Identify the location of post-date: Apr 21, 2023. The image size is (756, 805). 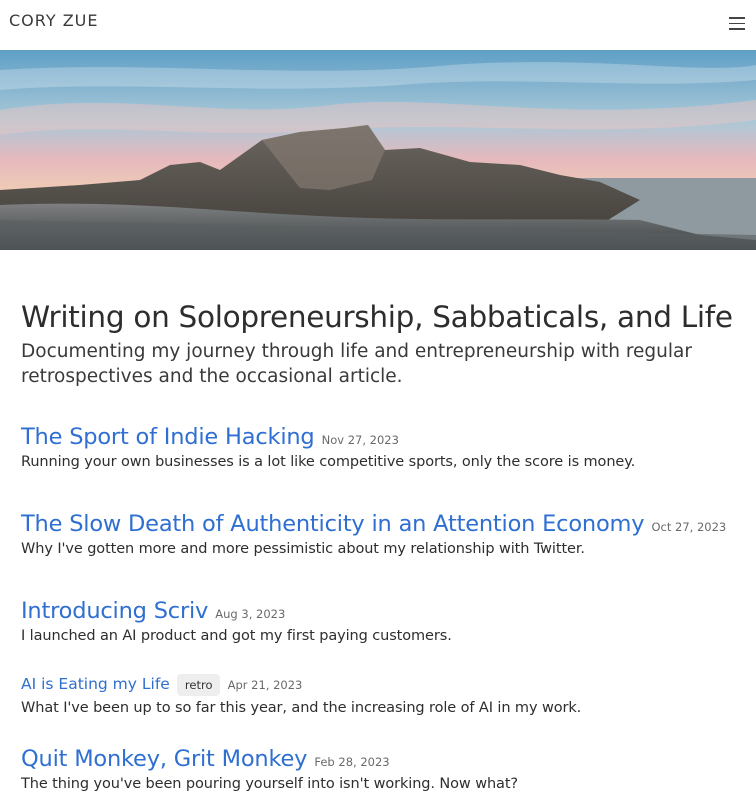
(265, 685).